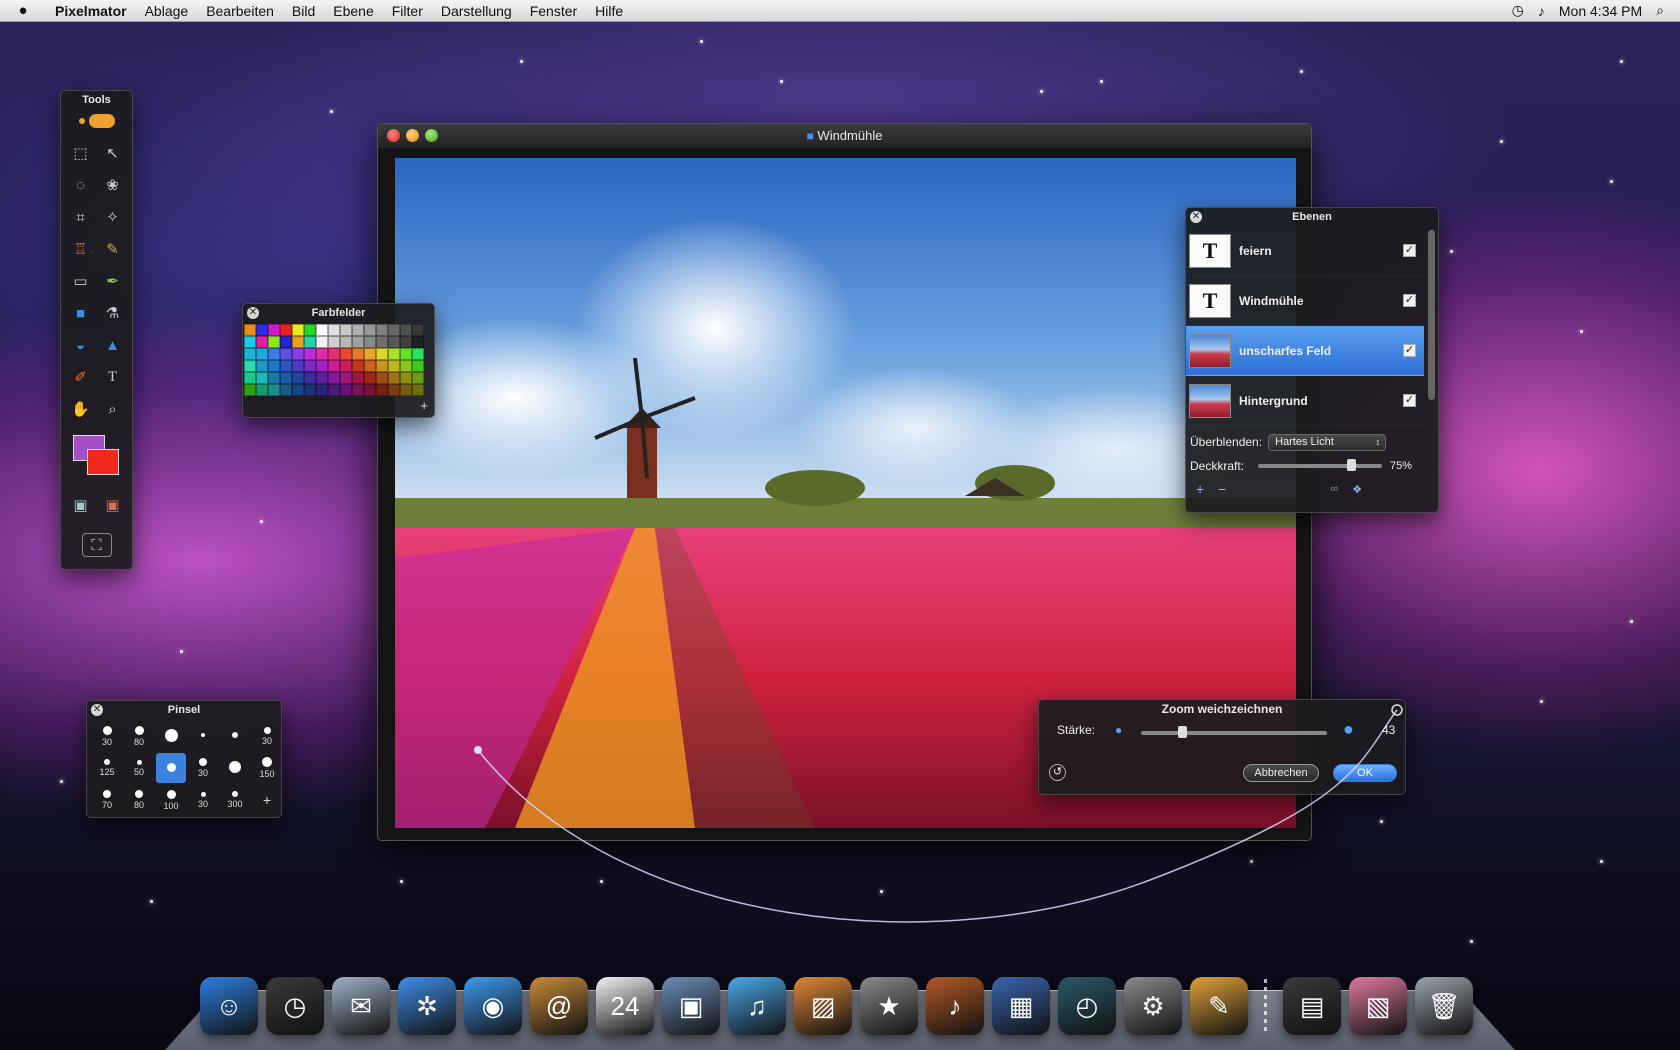  I want to click on spotlight-icon: ⌕, so click(1660, 10).